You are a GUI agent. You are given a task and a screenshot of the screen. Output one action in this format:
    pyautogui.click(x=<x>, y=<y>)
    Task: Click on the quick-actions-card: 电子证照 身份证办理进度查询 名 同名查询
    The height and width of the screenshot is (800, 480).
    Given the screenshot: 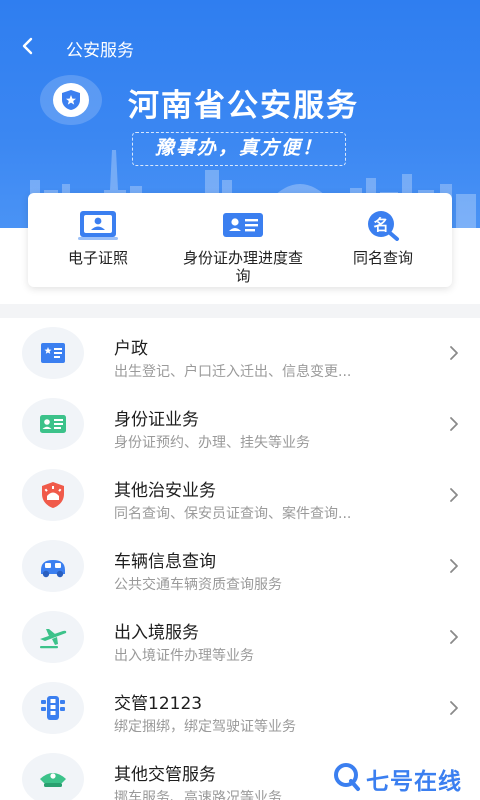 What is the action you would take?
    pyautogui.click(x=240, y=240)
    